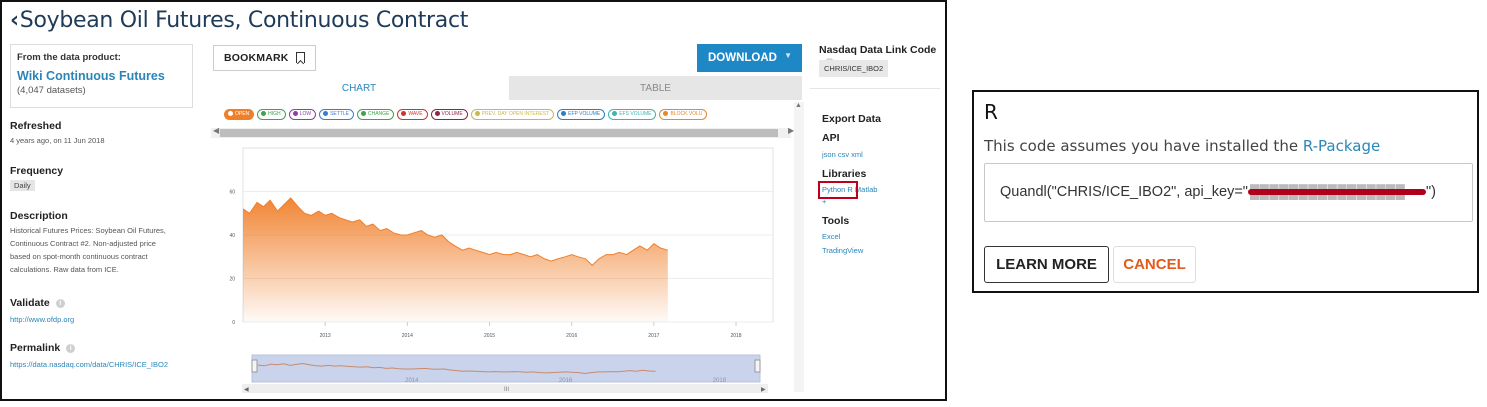 This screenshot has height=407, width=1487. What do you see at coordinates (1430, 192) in the screenshot?
I see `code-snippet-suffix: ")` at bounding box center [1430, 192].